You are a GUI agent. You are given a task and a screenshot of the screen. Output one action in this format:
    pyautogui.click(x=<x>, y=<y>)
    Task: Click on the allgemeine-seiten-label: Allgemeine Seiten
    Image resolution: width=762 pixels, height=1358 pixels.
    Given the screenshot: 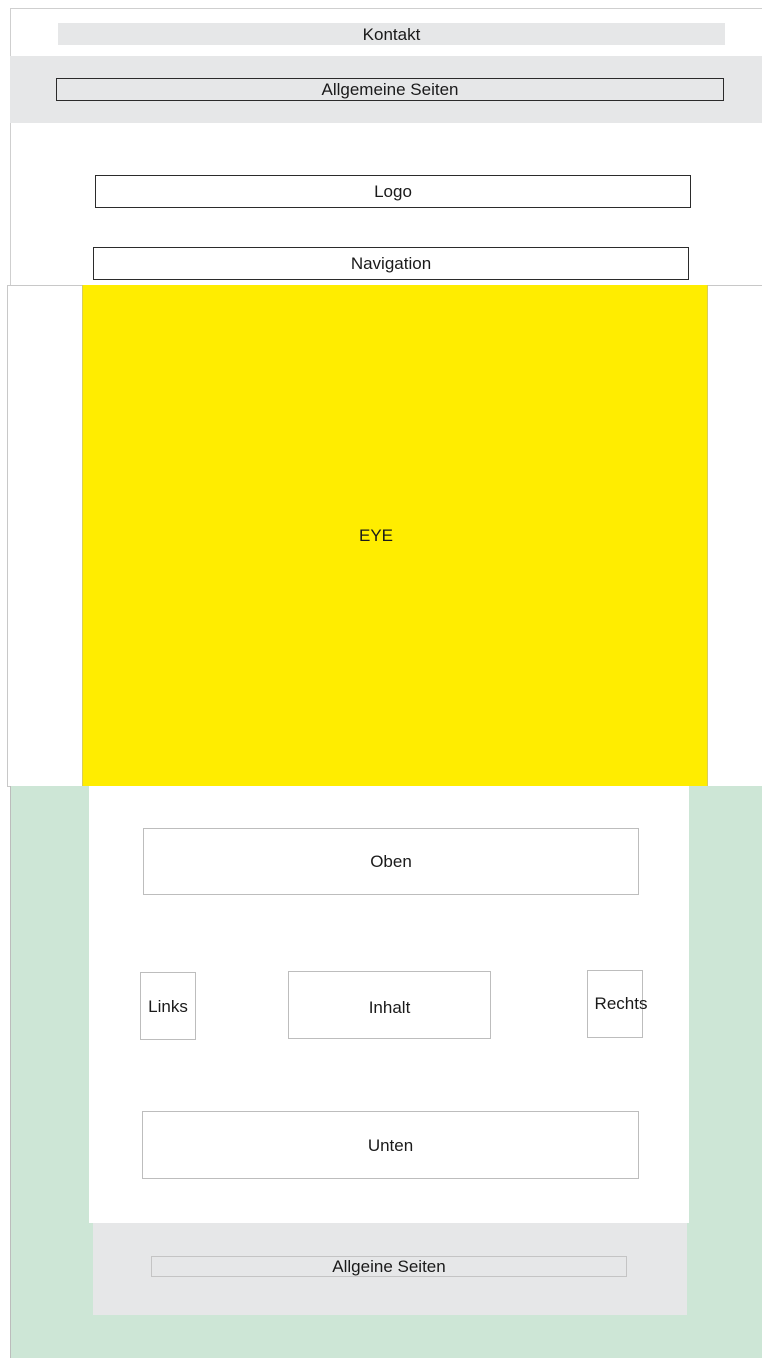 What is the action you would take?
    pyautogui.click(x=390, y=89)
    